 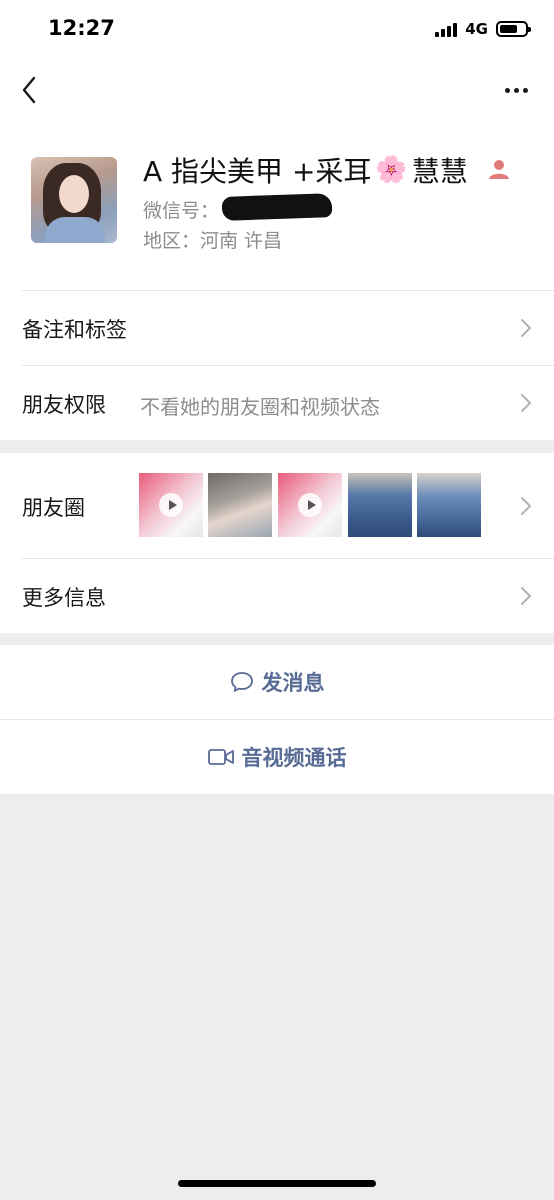 I want to click on redacted-wechat-id, so click(x=277, y=207).